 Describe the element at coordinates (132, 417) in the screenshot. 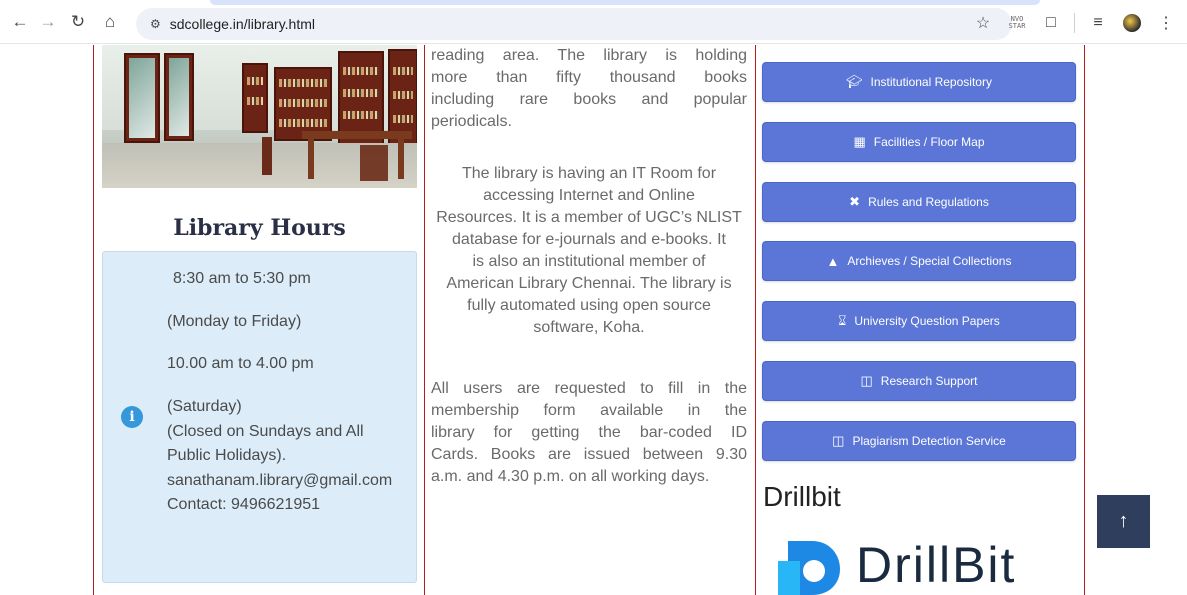

I see `info-icon: i` at that location.